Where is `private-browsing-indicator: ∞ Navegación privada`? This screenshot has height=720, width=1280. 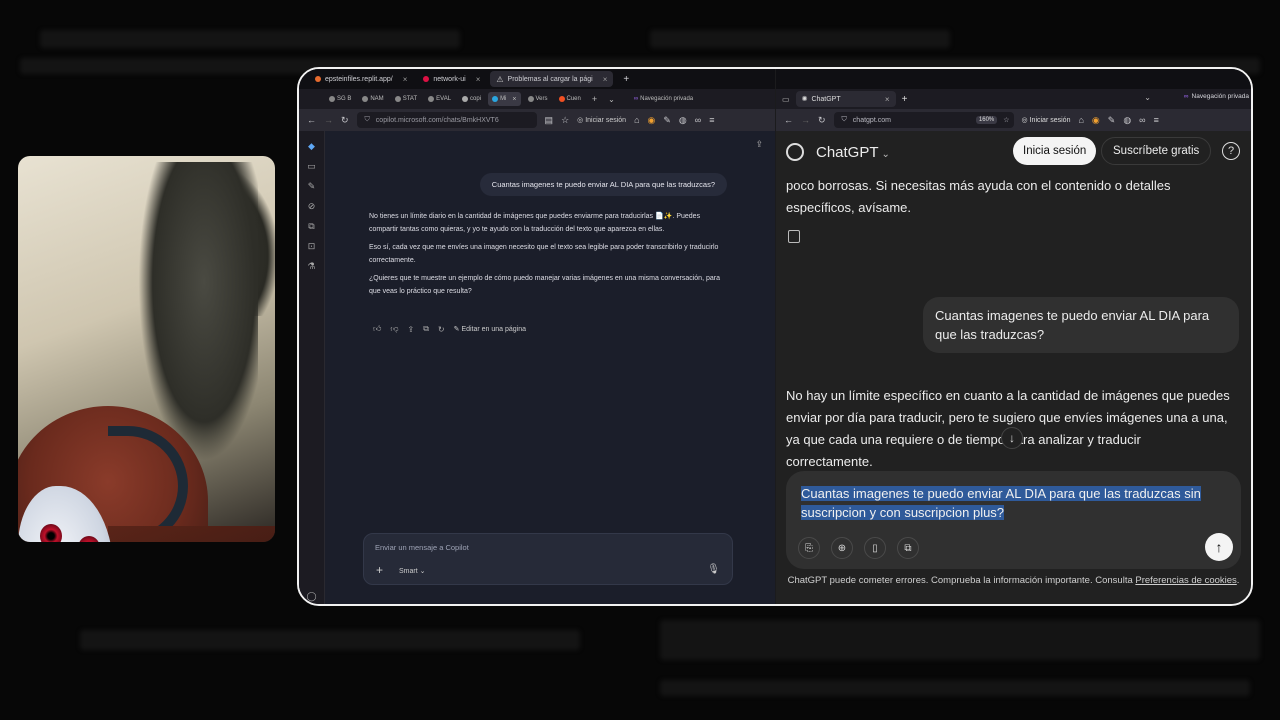
private-browsing-indicator: ∞ Navegación privada is located at coordinates (1216, 96).